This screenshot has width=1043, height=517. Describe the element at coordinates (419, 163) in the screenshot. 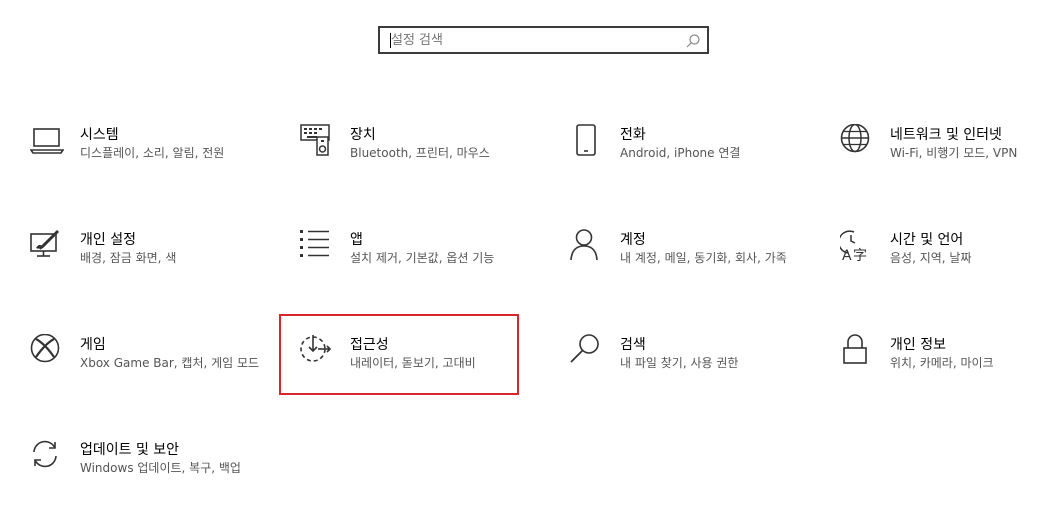

I see `tile-devices: 장치 Bluetooth, 프린터, 마우스` at that location.